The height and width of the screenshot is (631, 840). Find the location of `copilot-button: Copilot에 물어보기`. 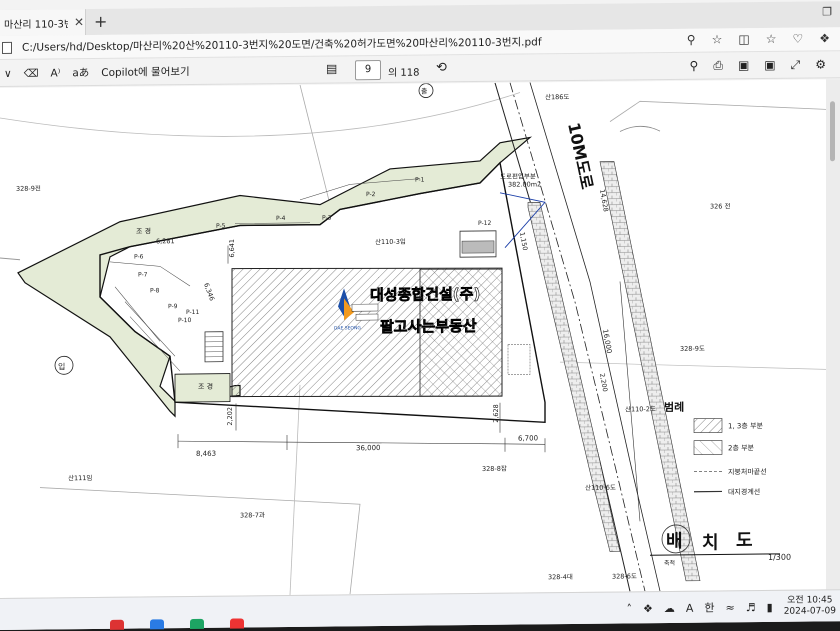

copilot-button: Copilot에 물어보기 is located at coordinates (145, 72).